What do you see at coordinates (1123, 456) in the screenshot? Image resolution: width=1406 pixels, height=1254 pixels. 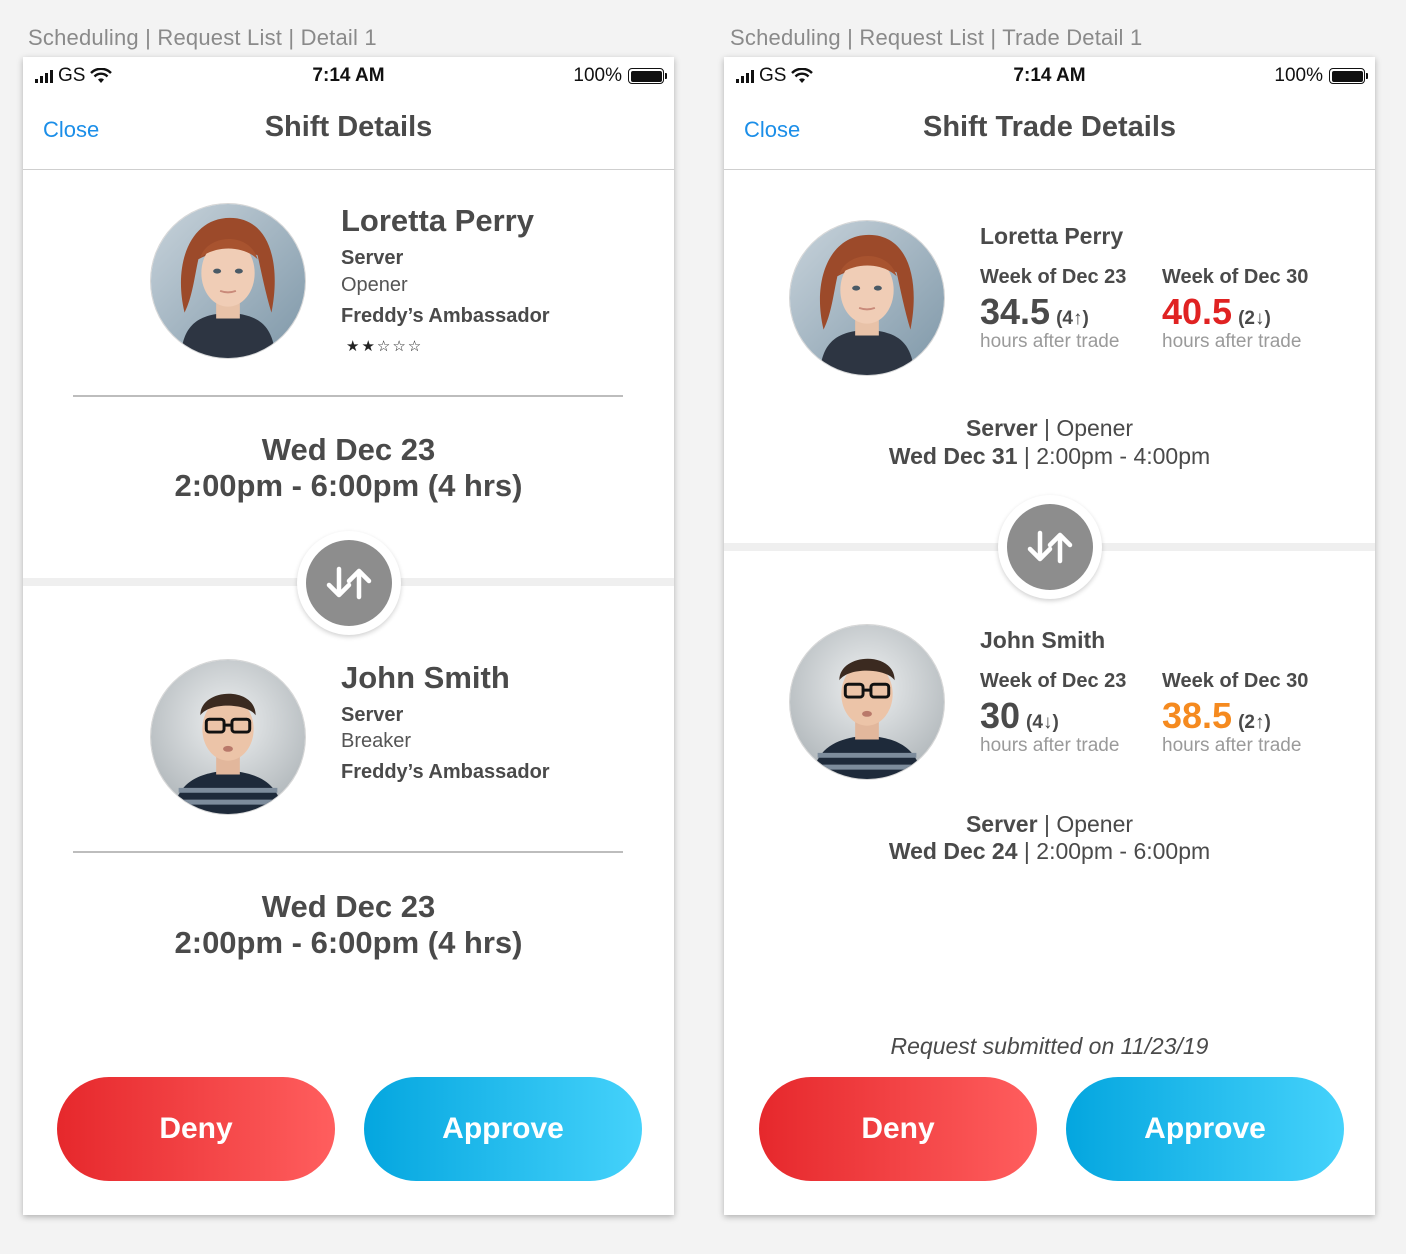 I see `shift-time: 2:00pm - 4:00pm` at bounding box center [1123, 456].